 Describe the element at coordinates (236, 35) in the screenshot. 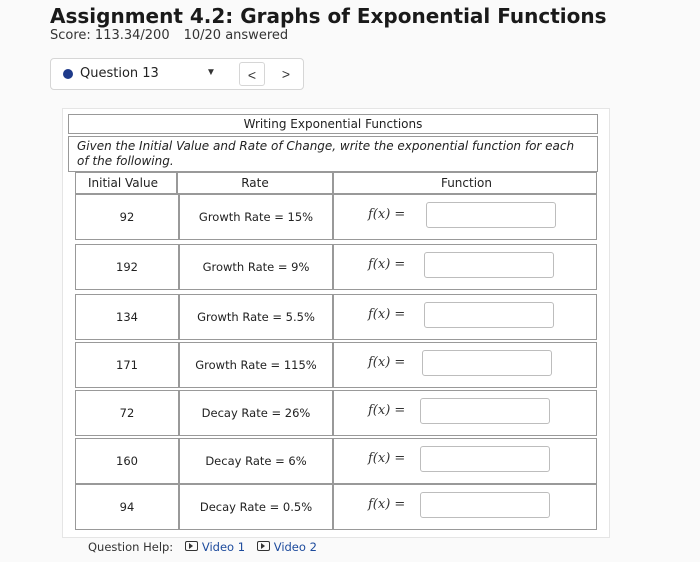

I see `answered-count: 10/20 answered` at that location.